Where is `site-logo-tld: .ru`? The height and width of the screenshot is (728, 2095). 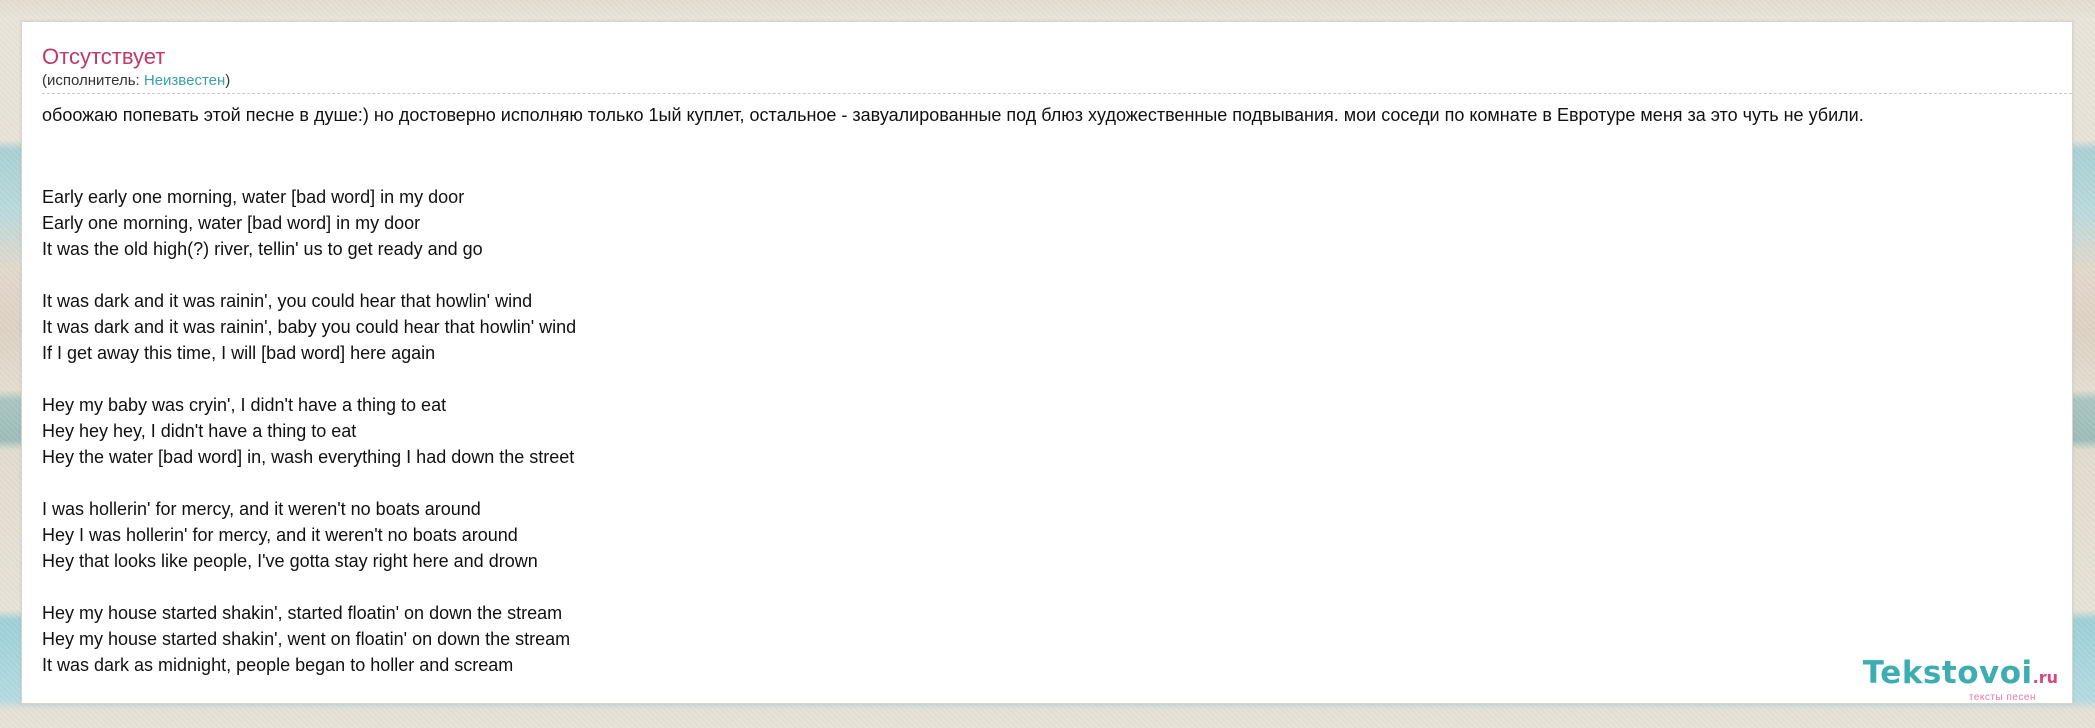
site-logo-tld: .ru is located at coordinates (2045, 677).